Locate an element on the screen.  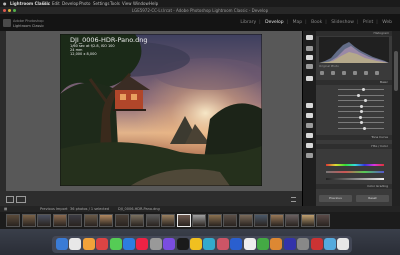
before-after-icon is located at coordinates (21, 199).